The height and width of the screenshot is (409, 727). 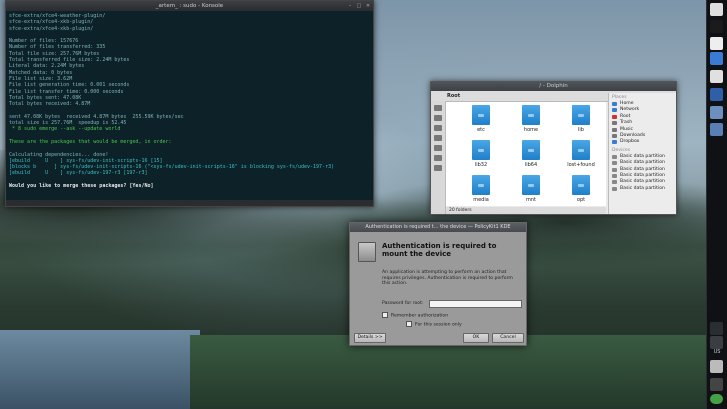 I want to click on status-bar: 20 folders, so click(x=526, y=210).